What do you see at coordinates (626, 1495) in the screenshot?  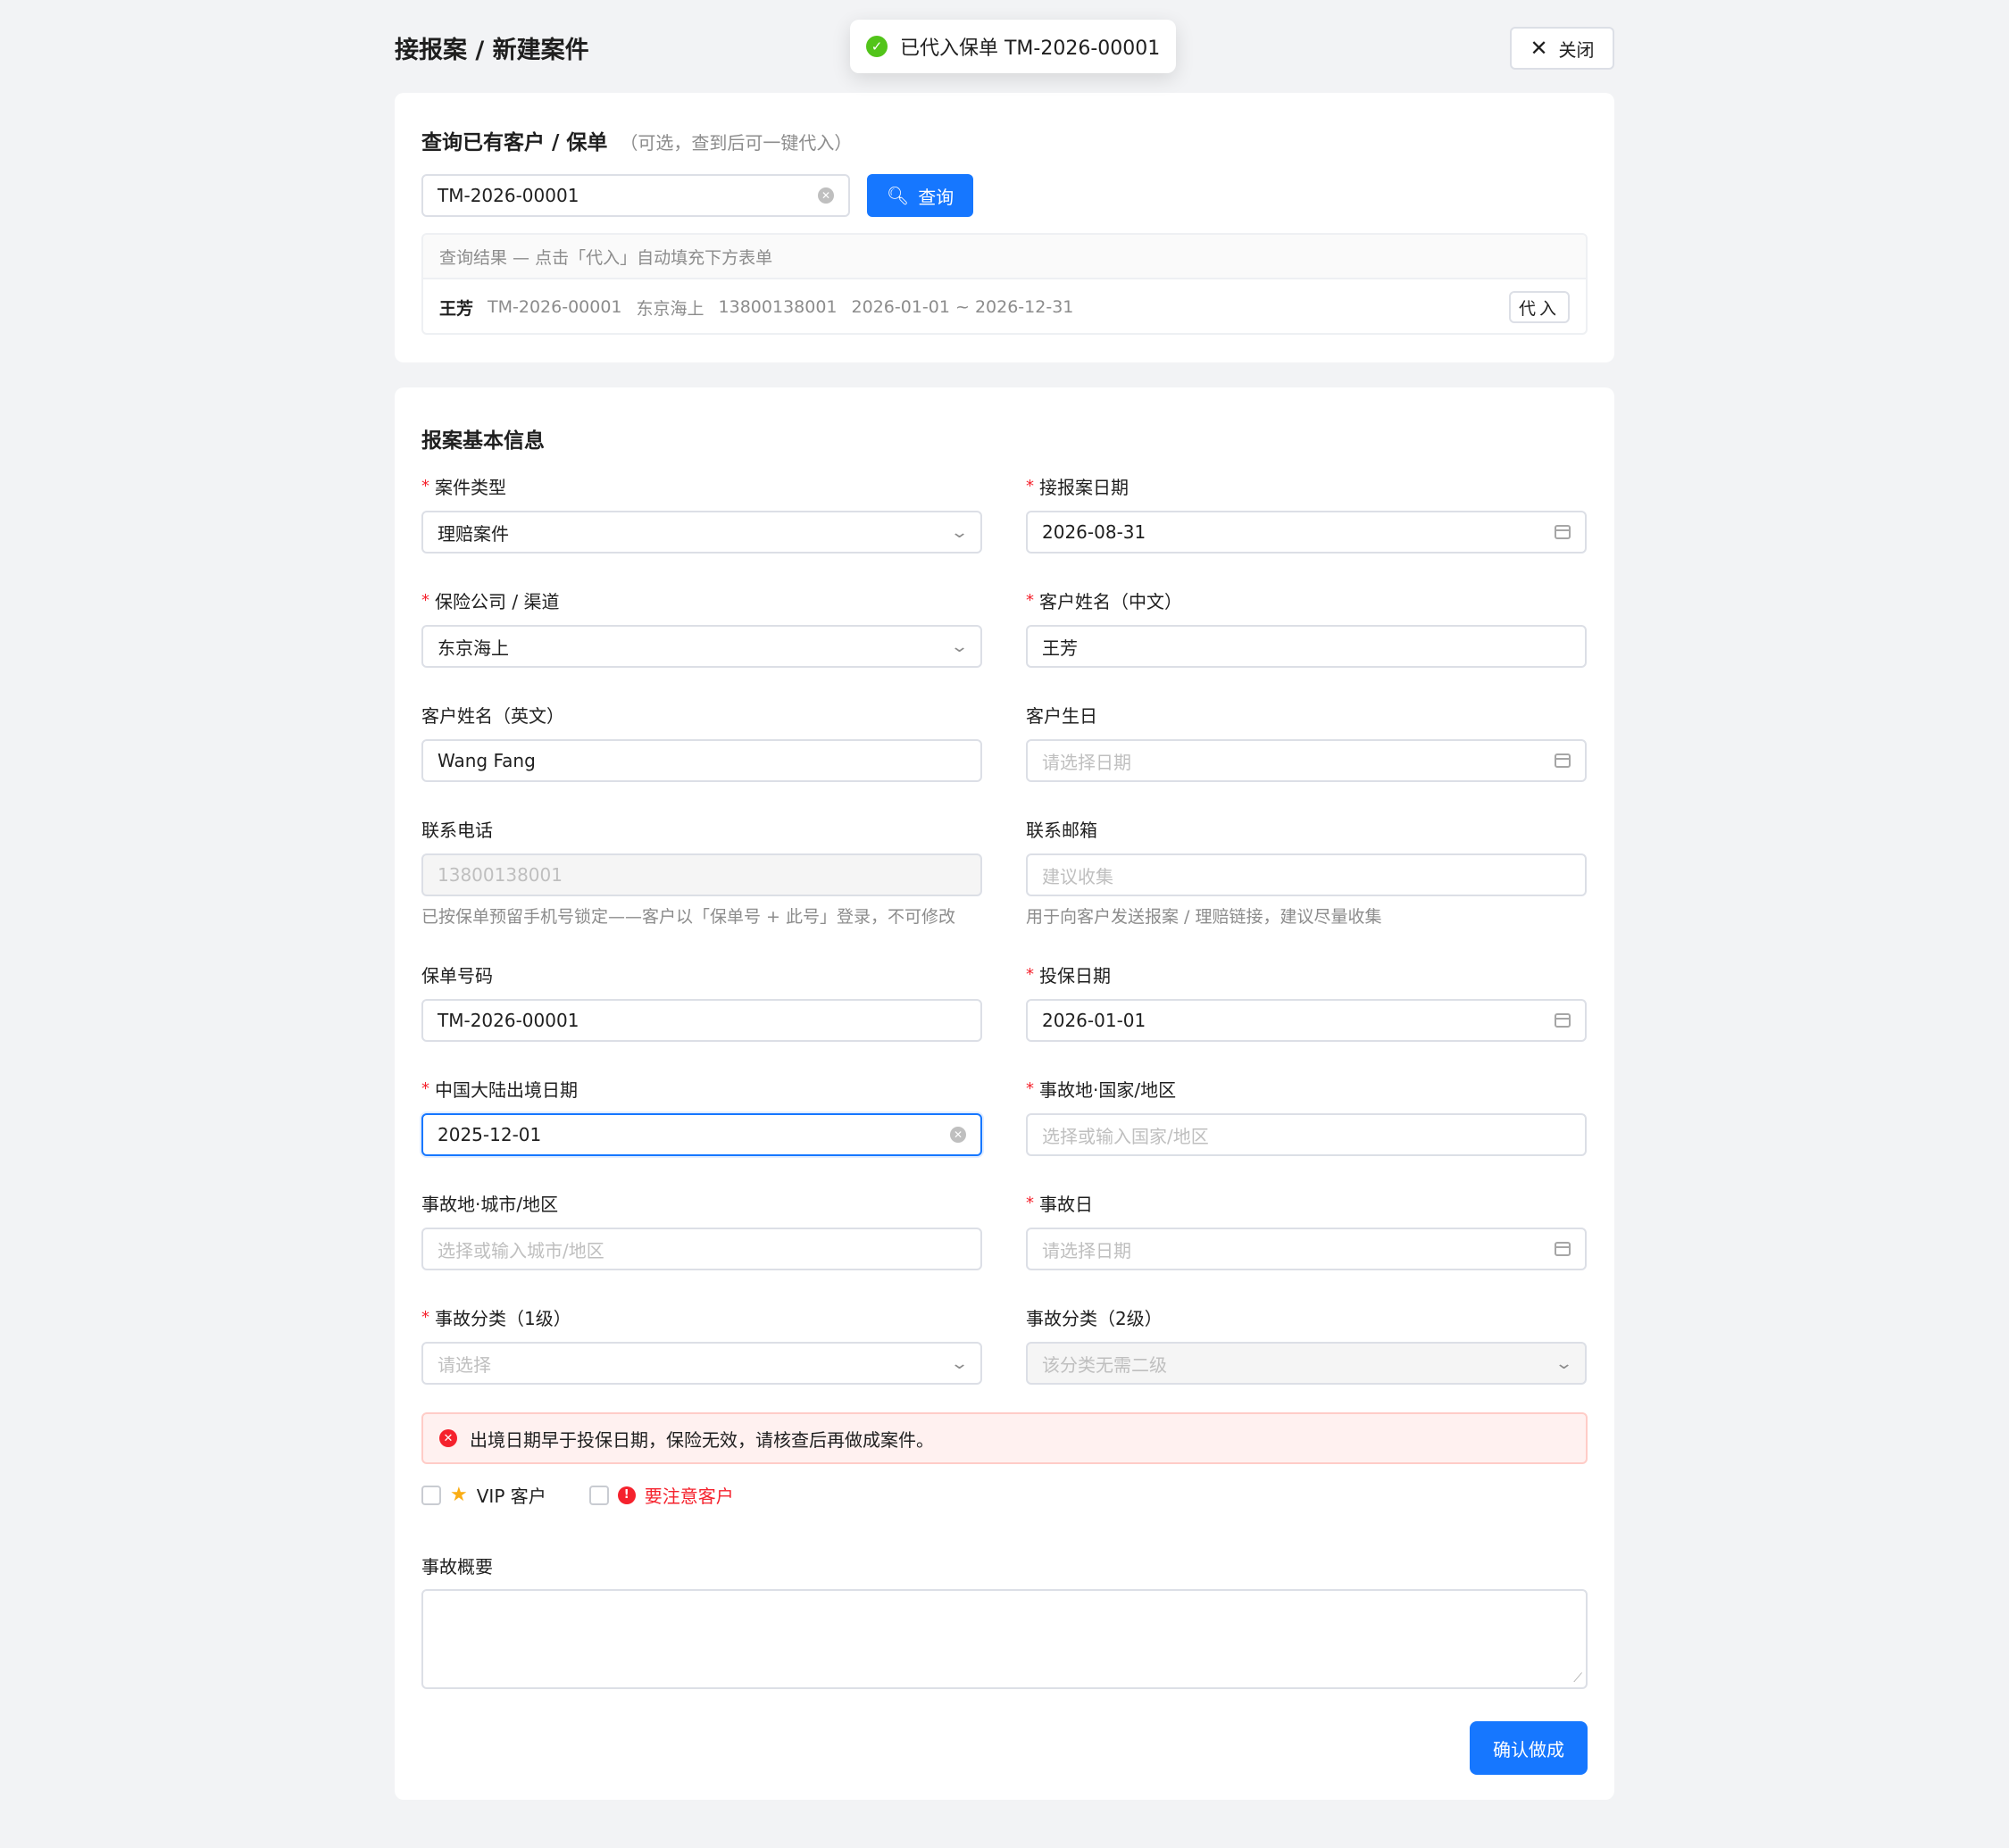 I see `exclamation-icon: !` at bounding box center [626, 1495].